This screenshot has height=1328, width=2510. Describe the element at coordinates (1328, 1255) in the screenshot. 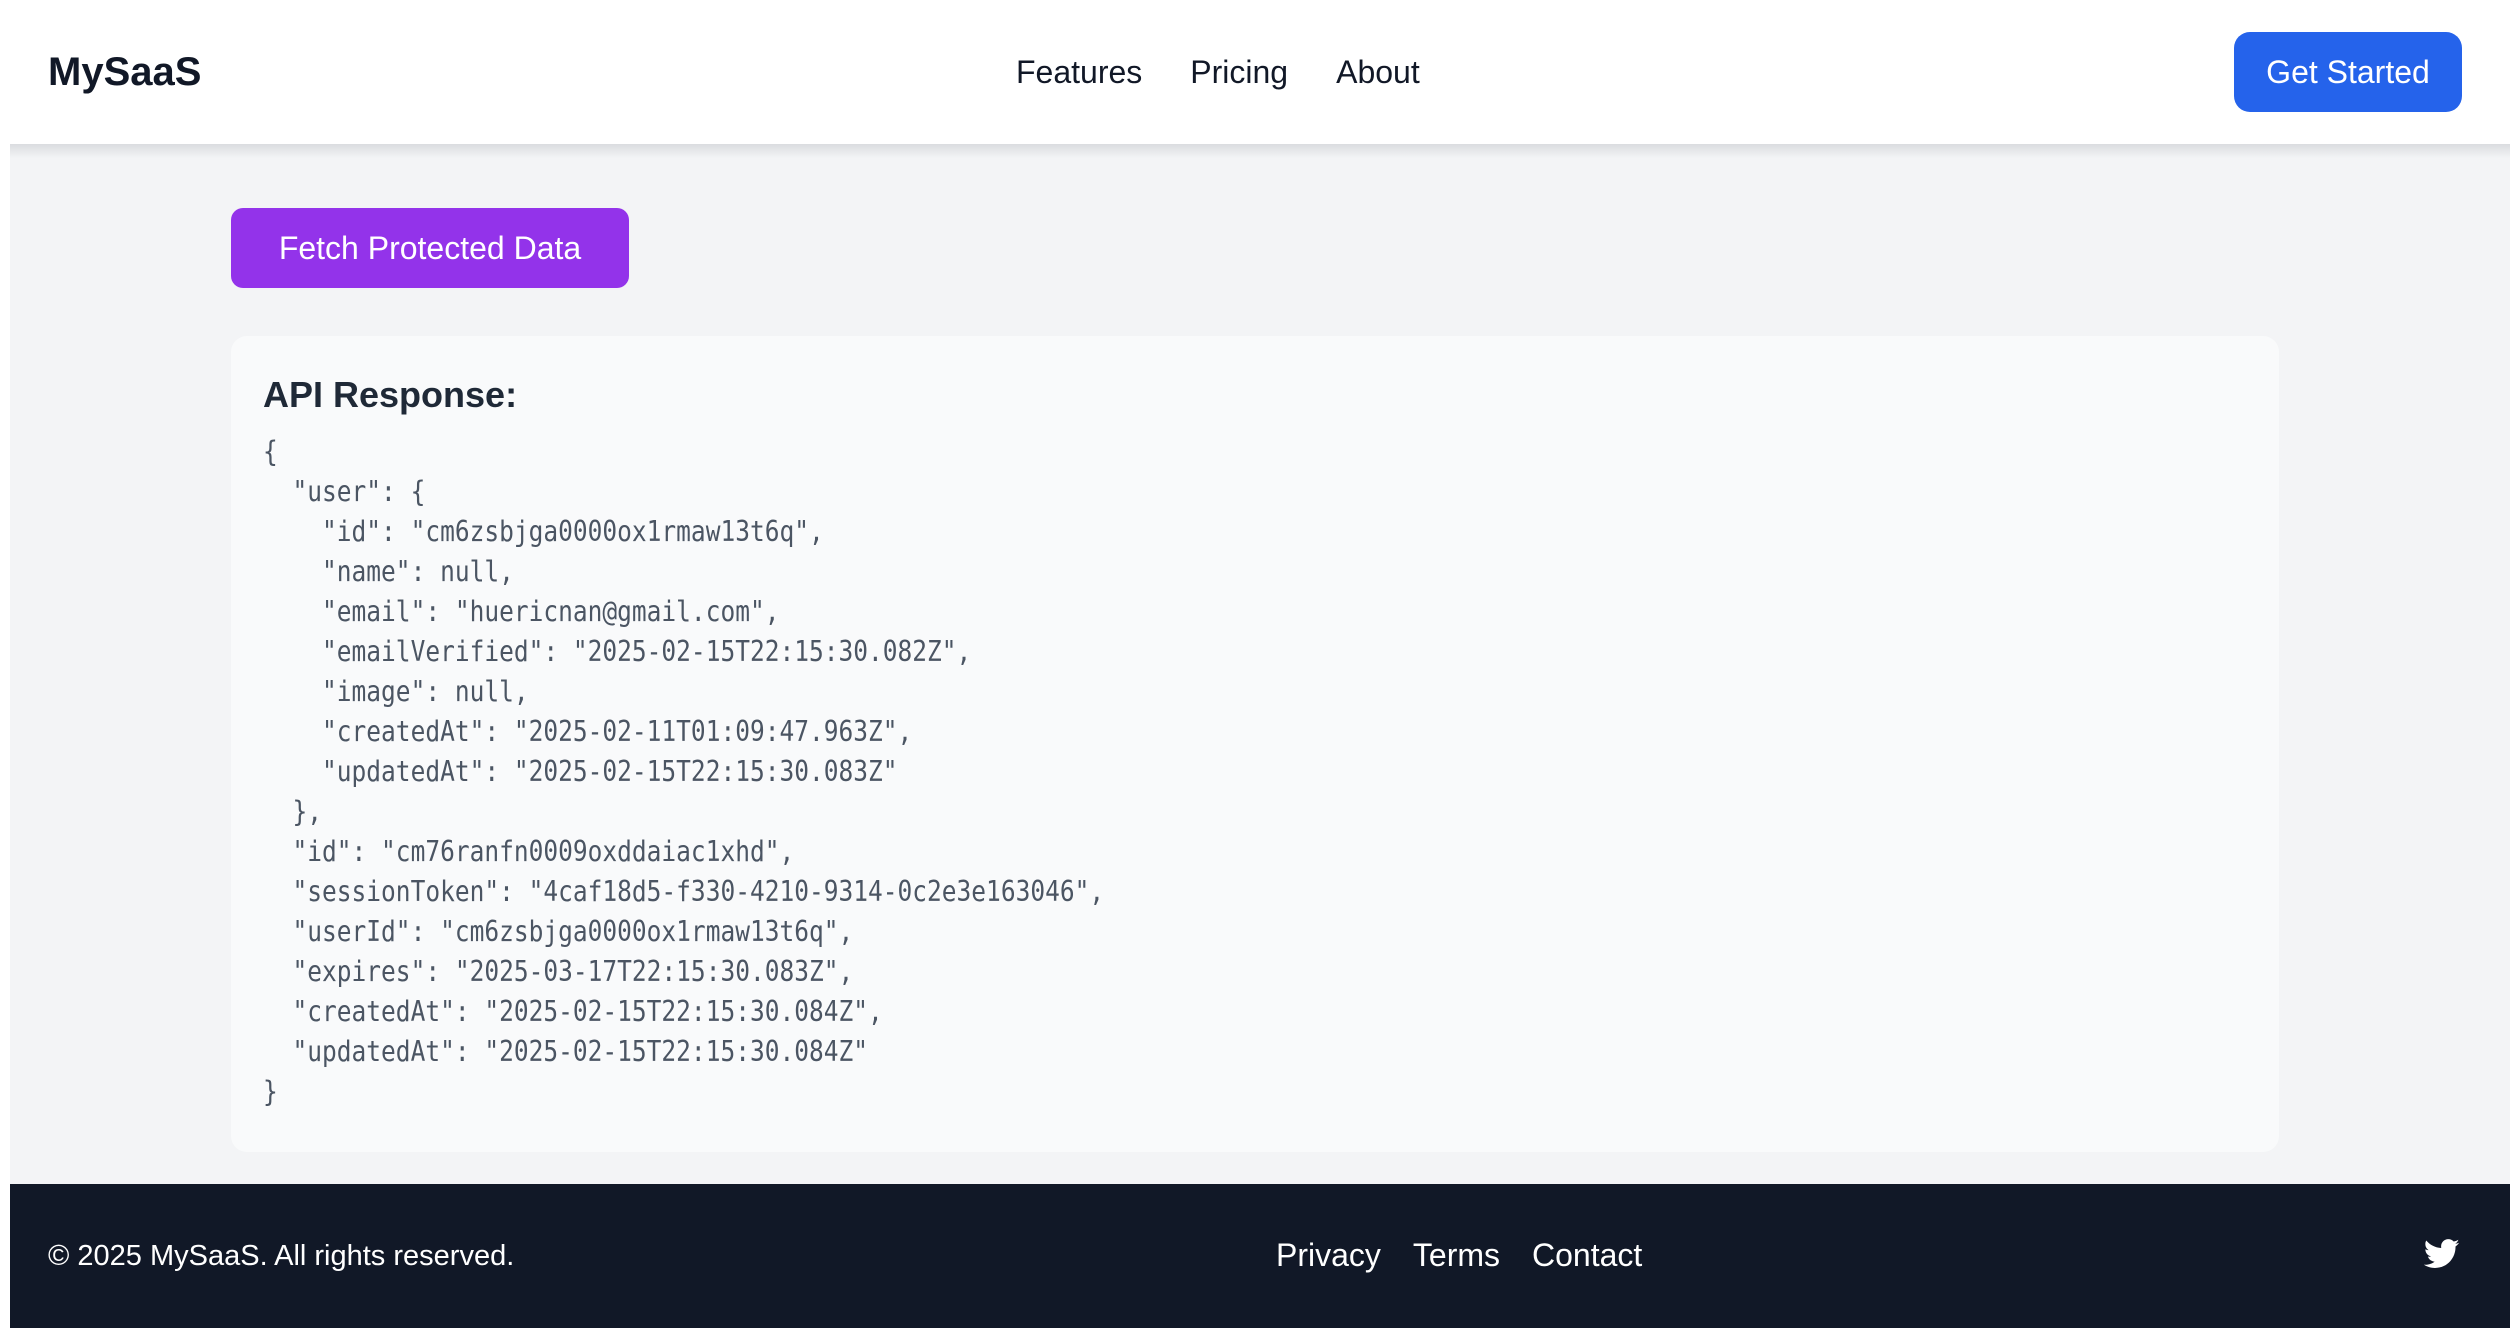

I see `footer-link-privacy: Privacy` at that location.